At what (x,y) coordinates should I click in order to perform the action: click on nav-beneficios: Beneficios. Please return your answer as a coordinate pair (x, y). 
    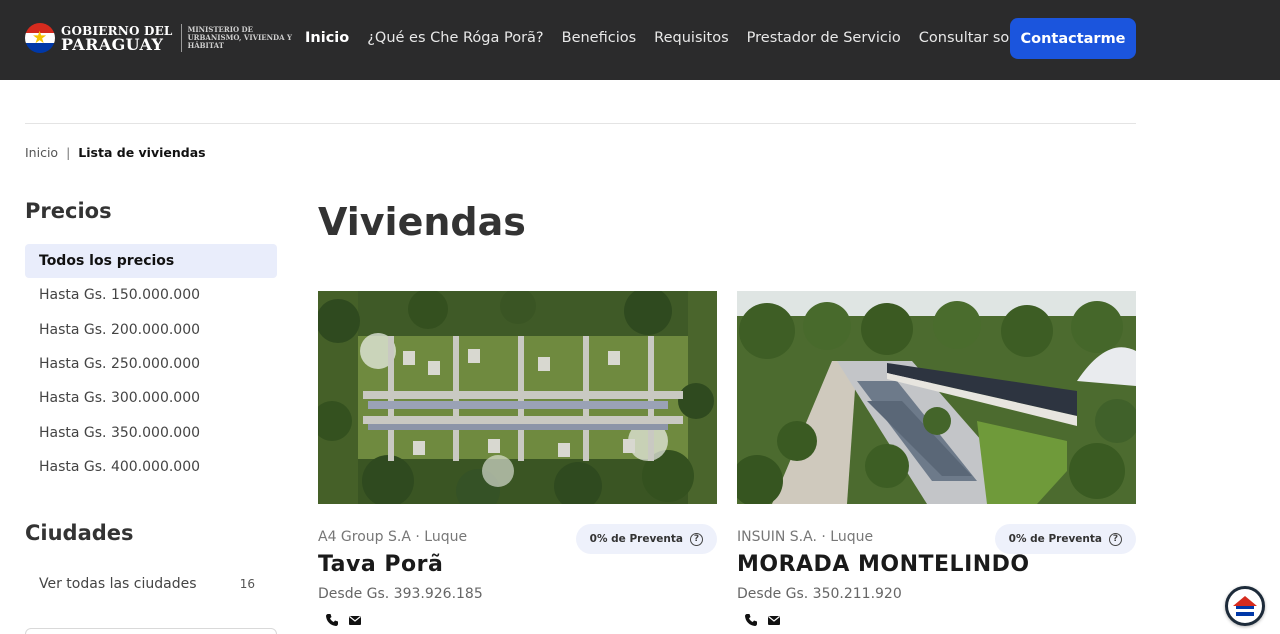
    Looking at the image, I should click on (599, 38).